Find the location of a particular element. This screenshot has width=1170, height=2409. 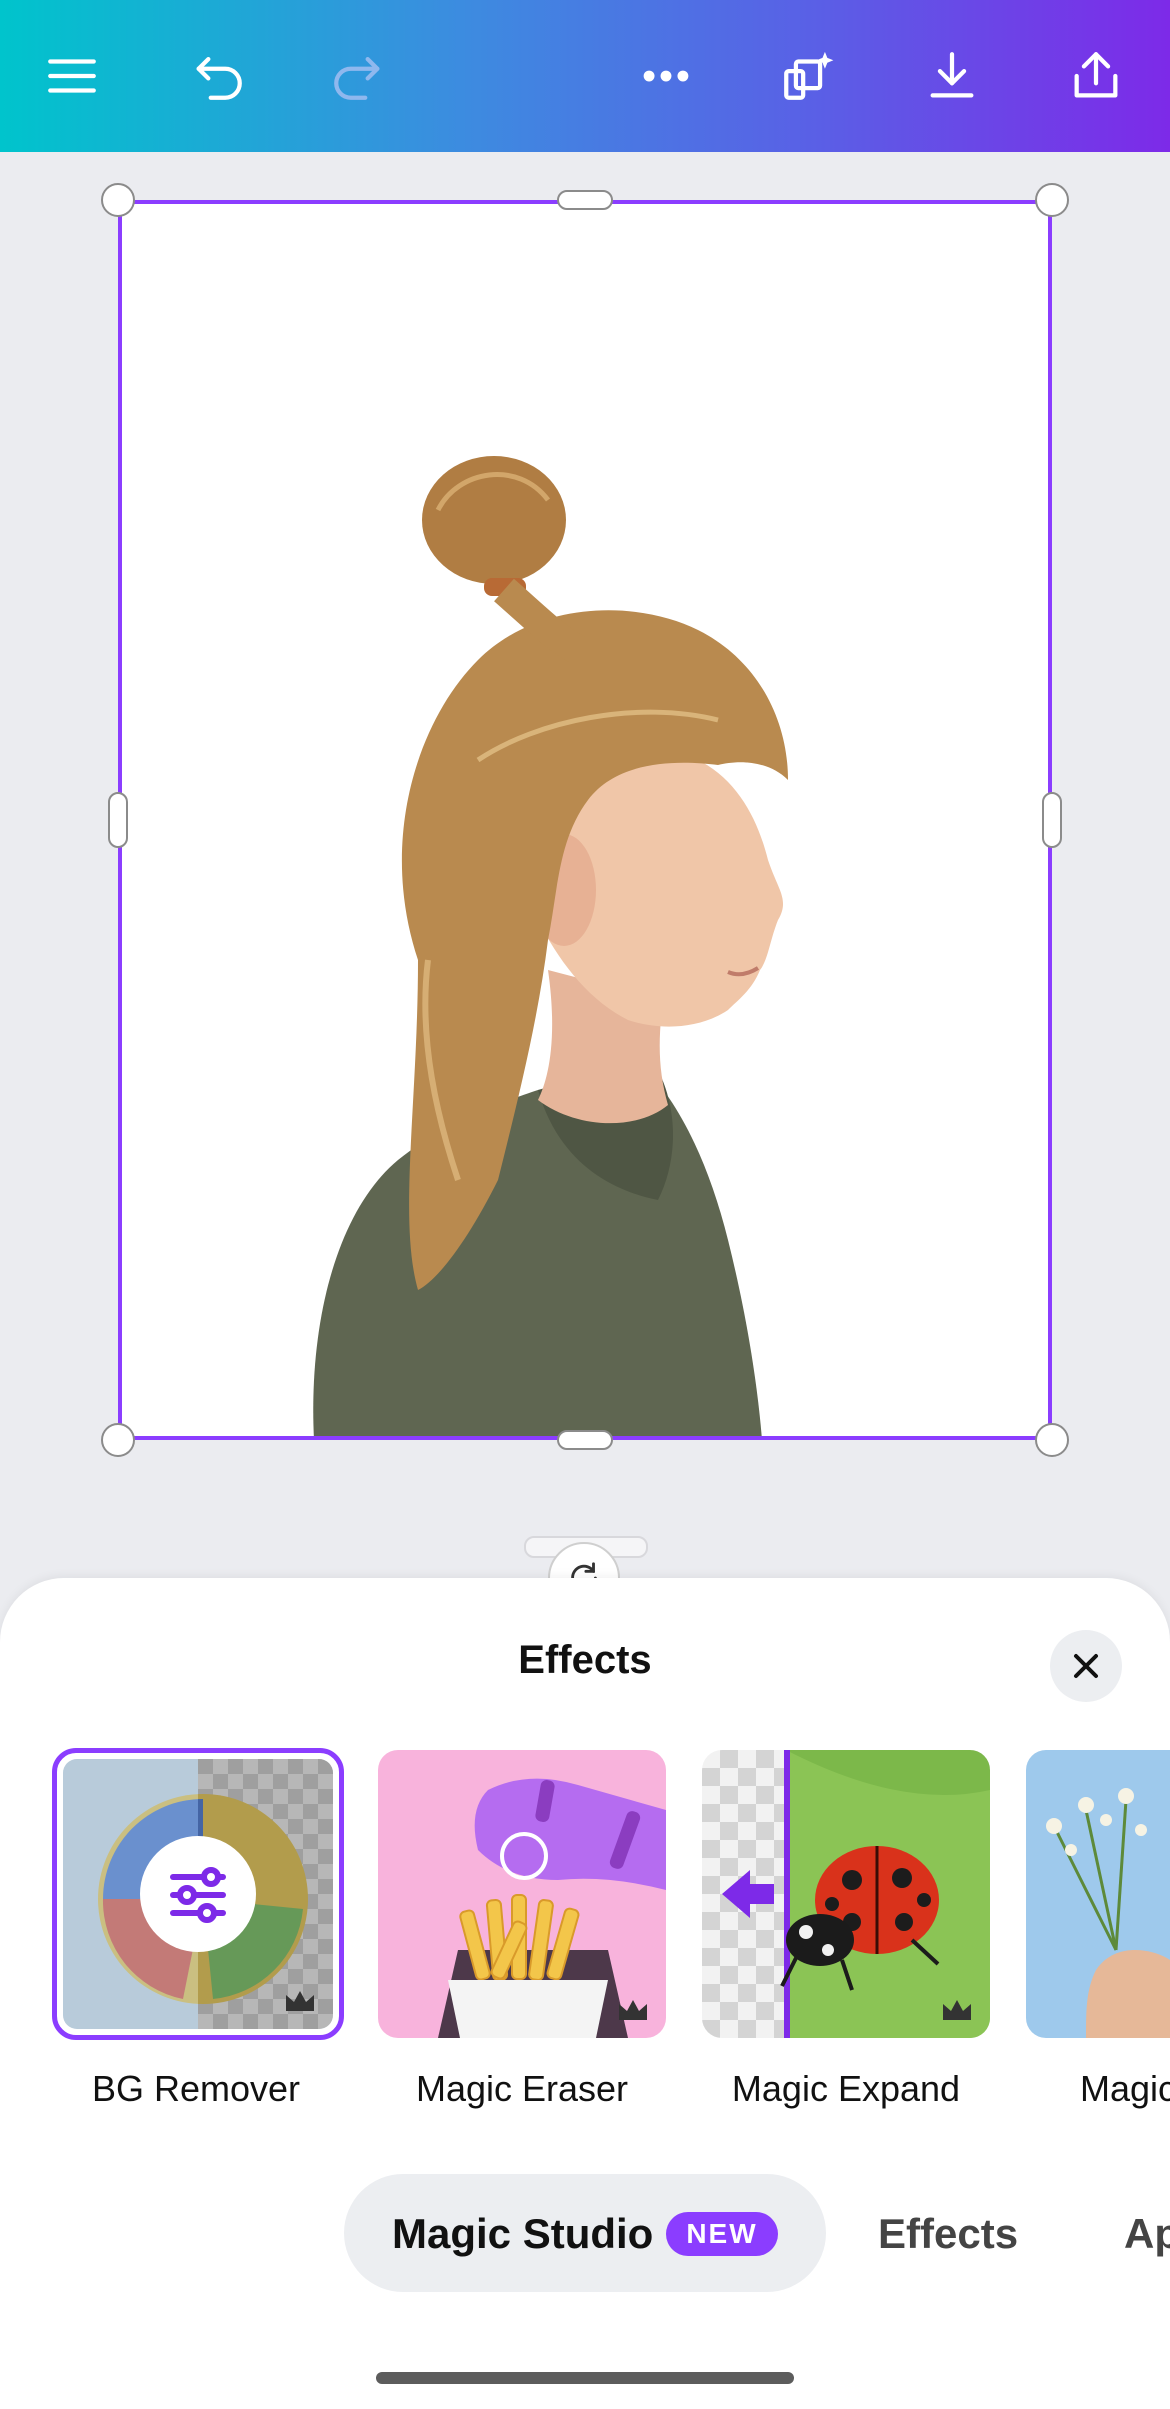

resize-handle-left is located at coordinates (118, 820).